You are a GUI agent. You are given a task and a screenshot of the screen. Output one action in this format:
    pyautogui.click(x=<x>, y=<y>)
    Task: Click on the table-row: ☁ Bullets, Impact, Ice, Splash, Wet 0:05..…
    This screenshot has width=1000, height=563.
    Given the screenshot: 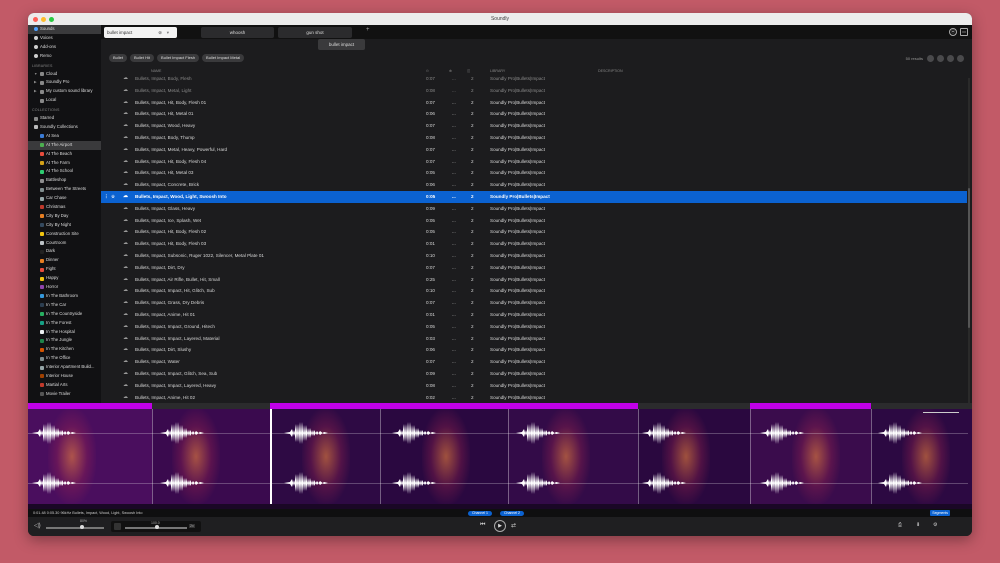 What is the action you would take?
    pyautogui.click(x=534, y=221)
    